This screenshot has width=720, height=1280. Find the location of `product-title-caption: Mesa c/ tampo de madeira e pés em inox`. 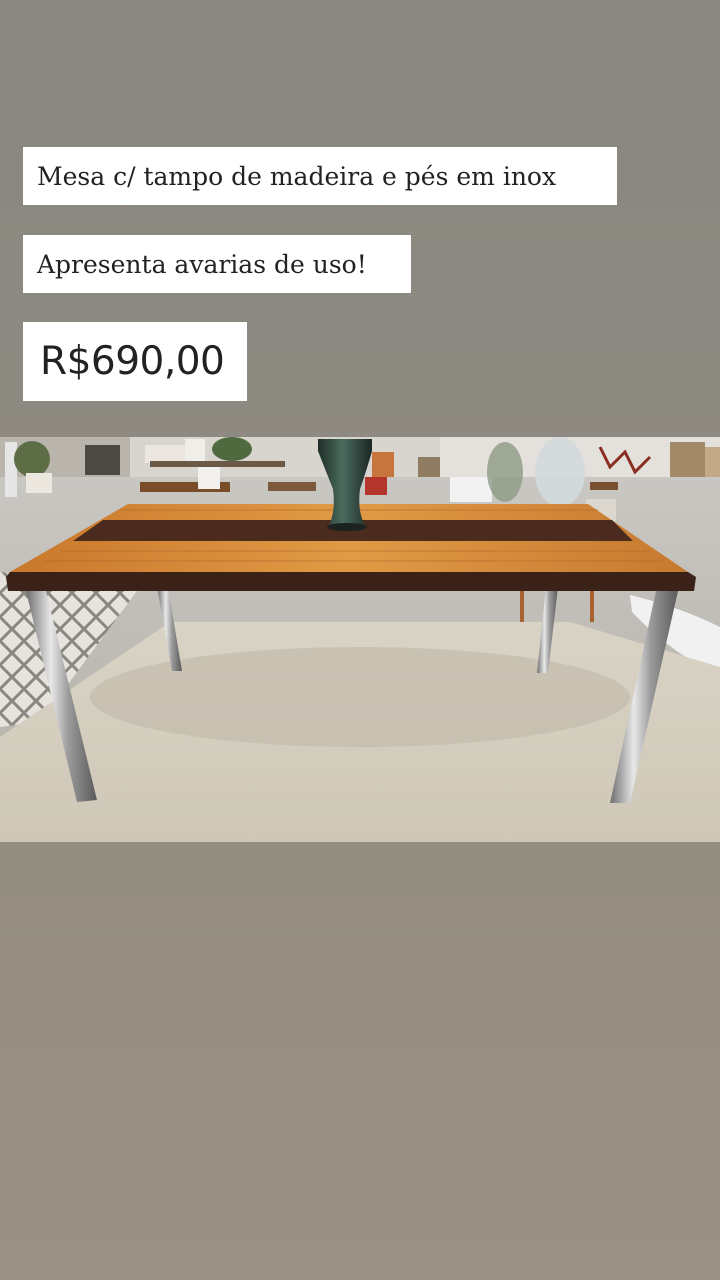

product-title-caption: Mesa c/ tampo de madeira e pés em inox is located at coordinates (320, 176).